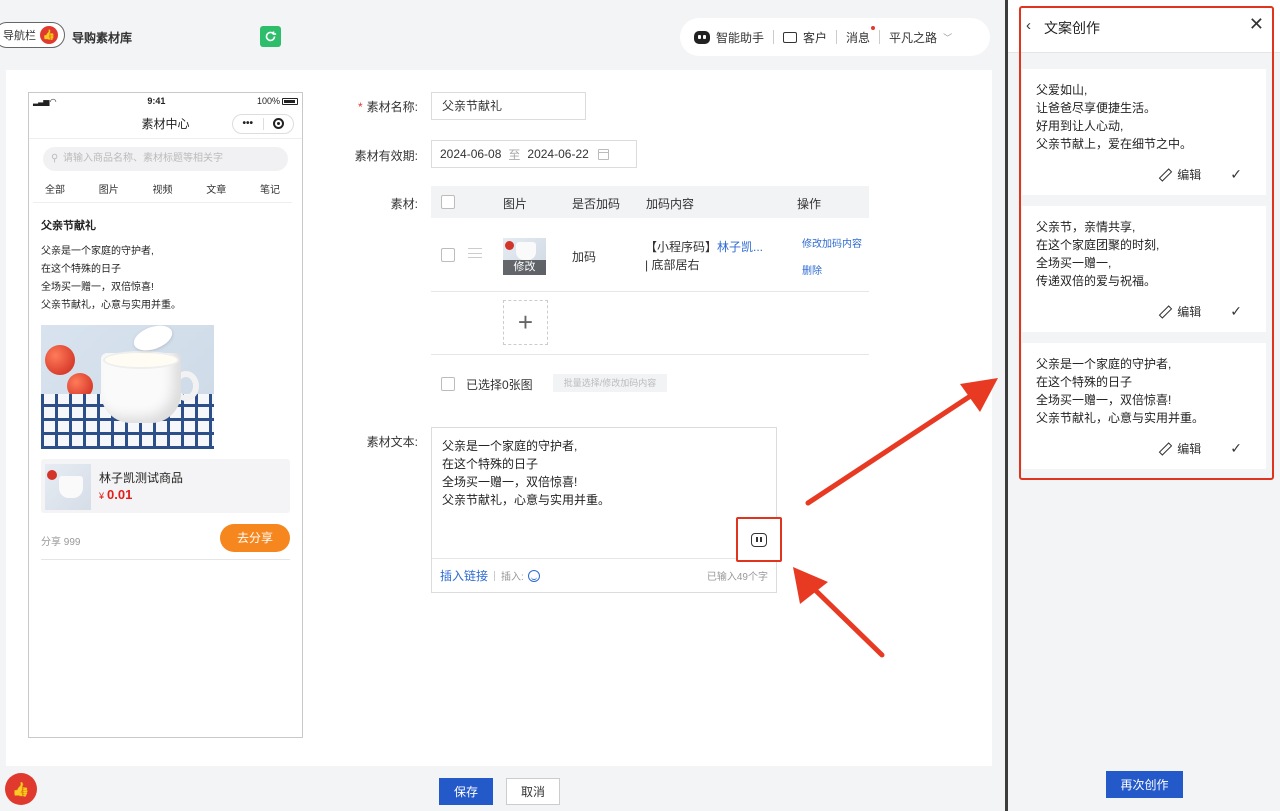  What do you see at coordinates (248, 124) in the screenshot?
I see `more-icon: •••` at bounding box center [248, 124].